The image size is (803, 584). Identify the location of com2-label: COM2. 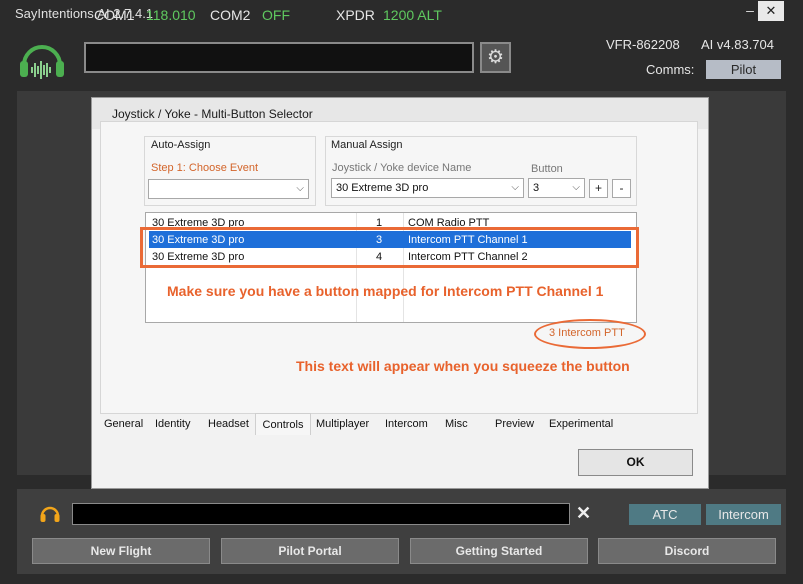
(230, 15).